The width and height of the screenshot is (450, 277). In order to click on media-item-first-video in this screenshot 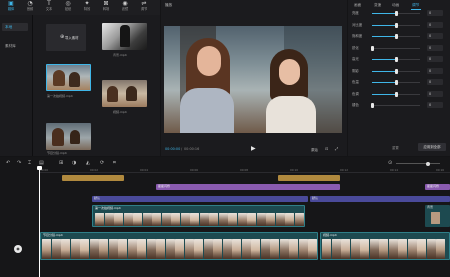, I will do `click(68, 77)`.